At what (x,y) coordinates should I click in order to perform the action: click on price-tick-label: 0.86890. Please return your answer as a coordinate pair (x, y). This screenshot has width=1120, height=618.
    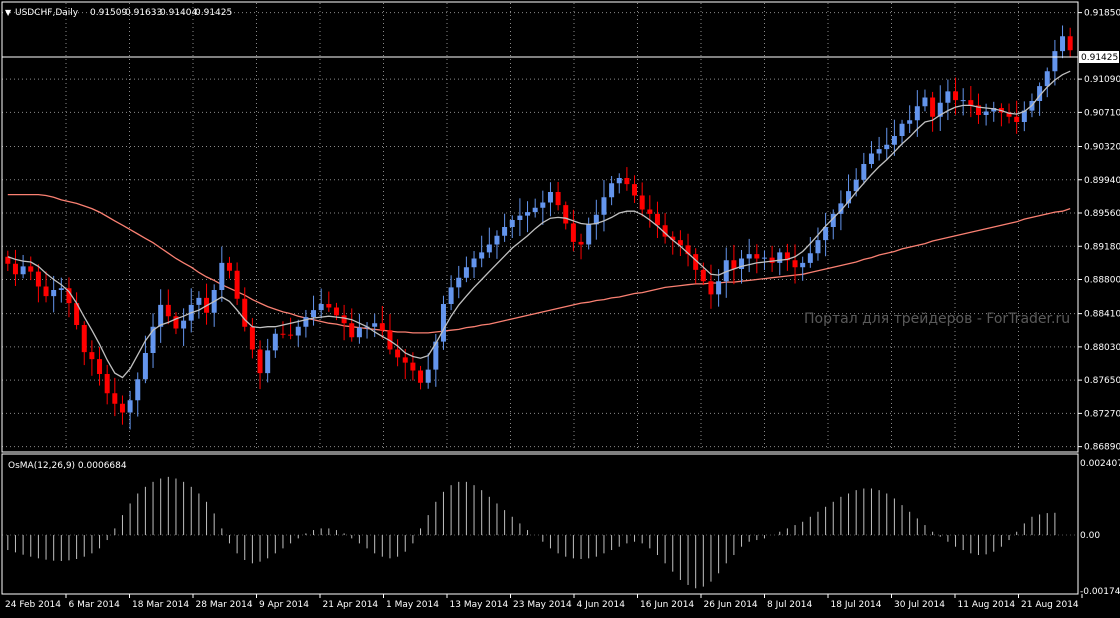
    Looking at the image, I should click on (1102, 448).